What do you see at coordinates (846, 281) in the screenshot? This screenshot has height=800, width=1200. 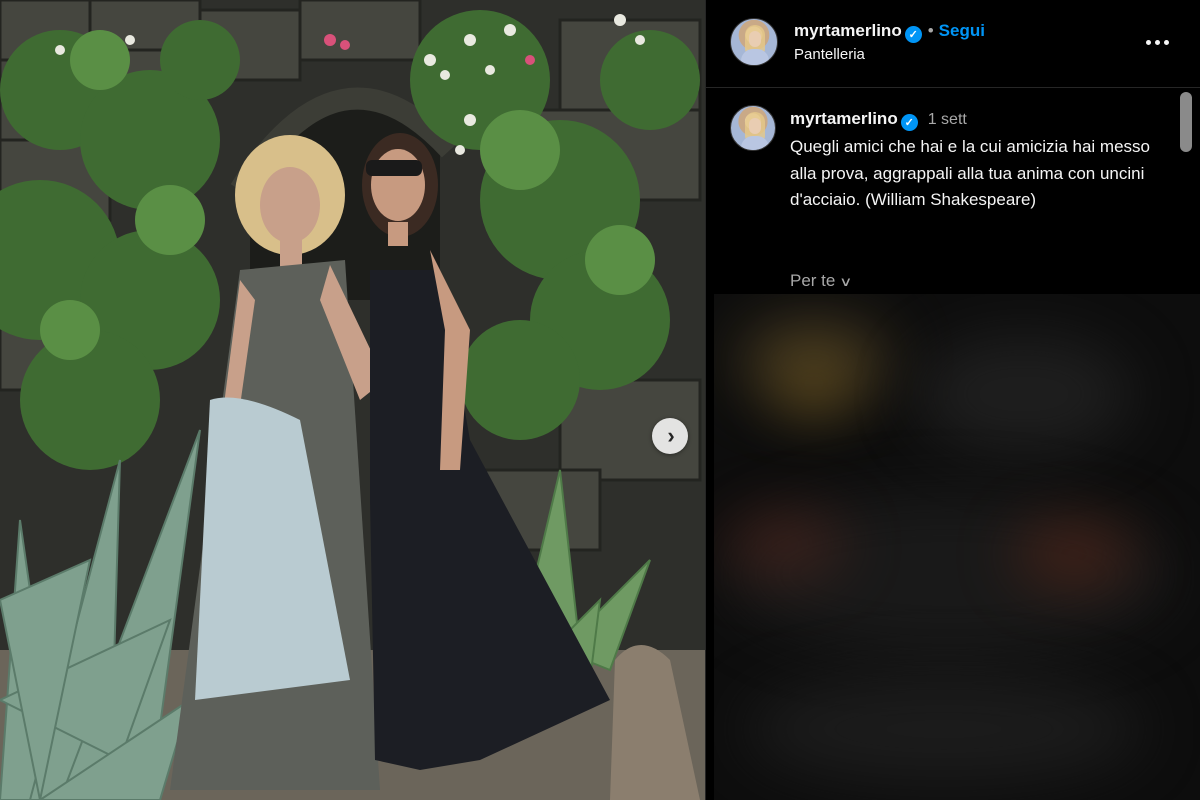 I see `chevron-down-icon: ∨` at bounding box center [846, 281].